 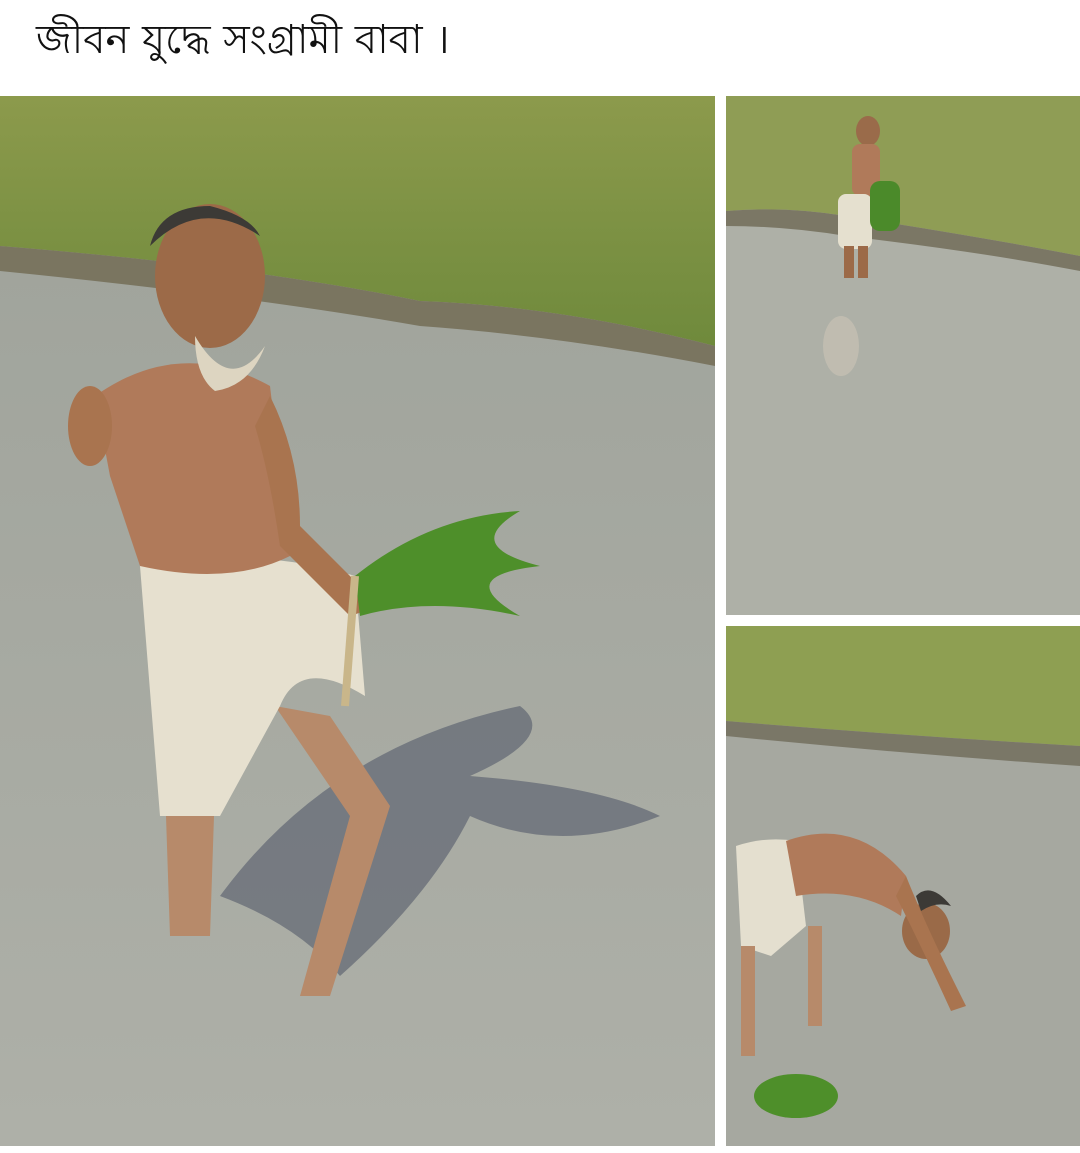 I want to click on photo-farmer-distant, so click(x=903, y=355).